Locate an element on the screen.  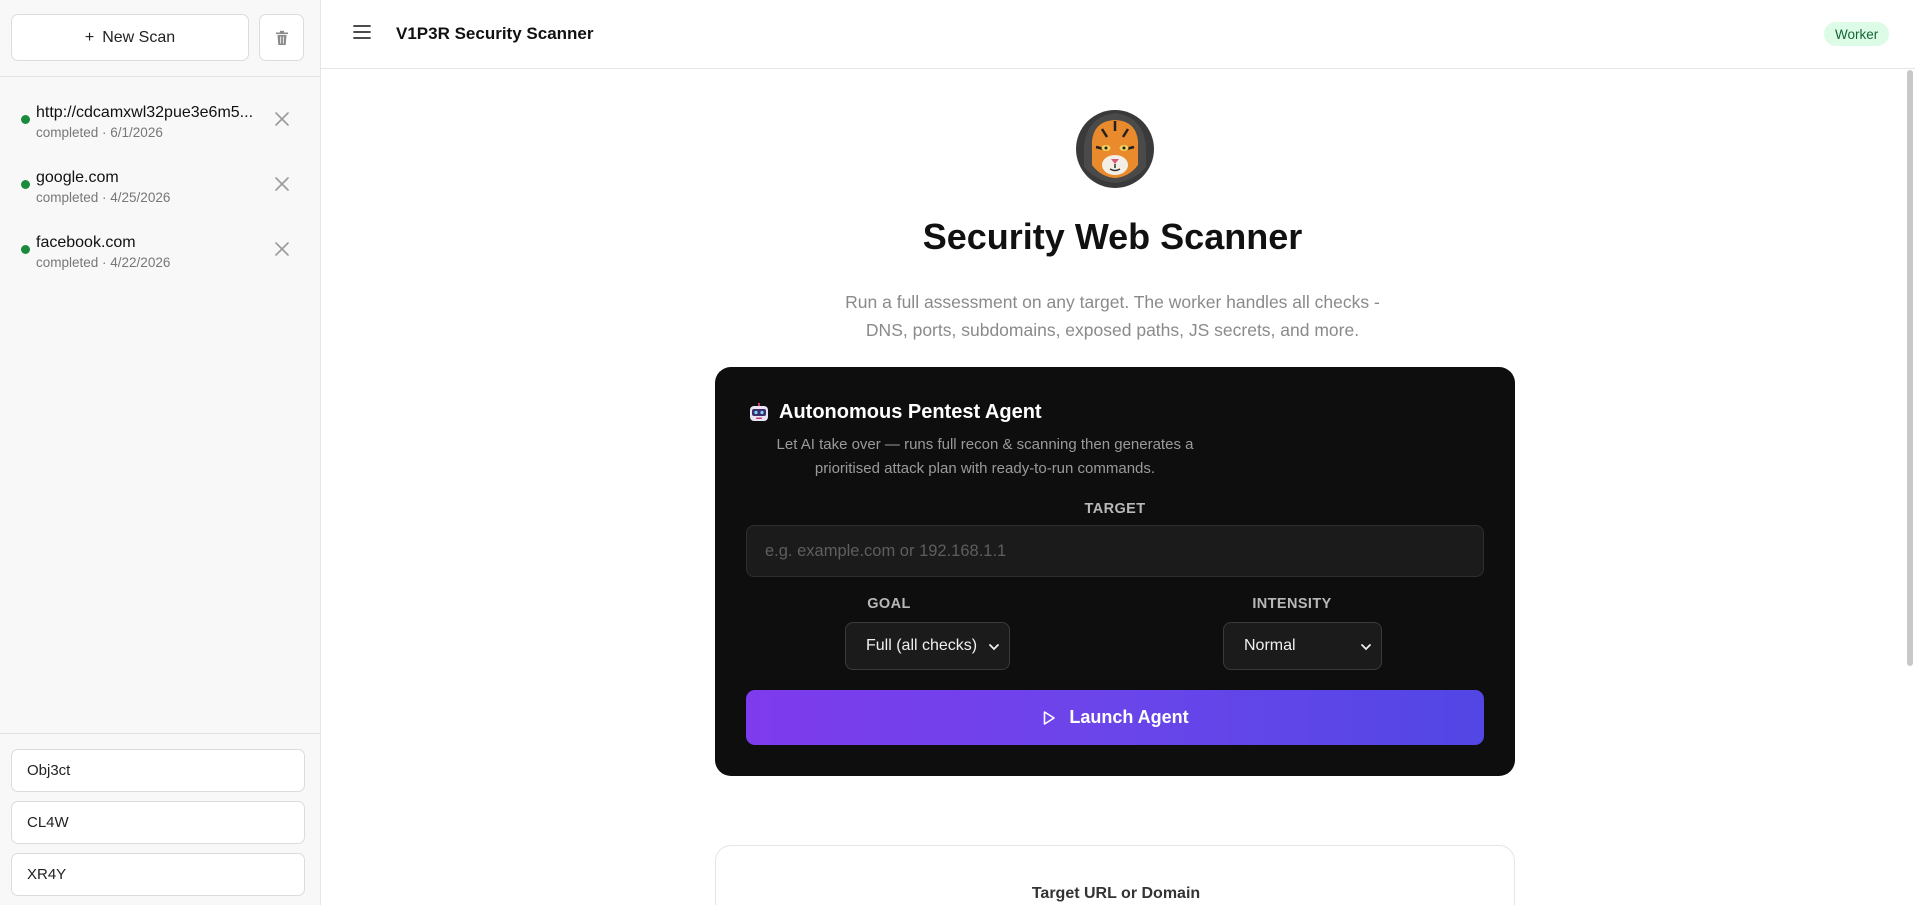
agent-selector-panel: Obj3ct CL4W XR4Y is located at coordinates (160, 819).